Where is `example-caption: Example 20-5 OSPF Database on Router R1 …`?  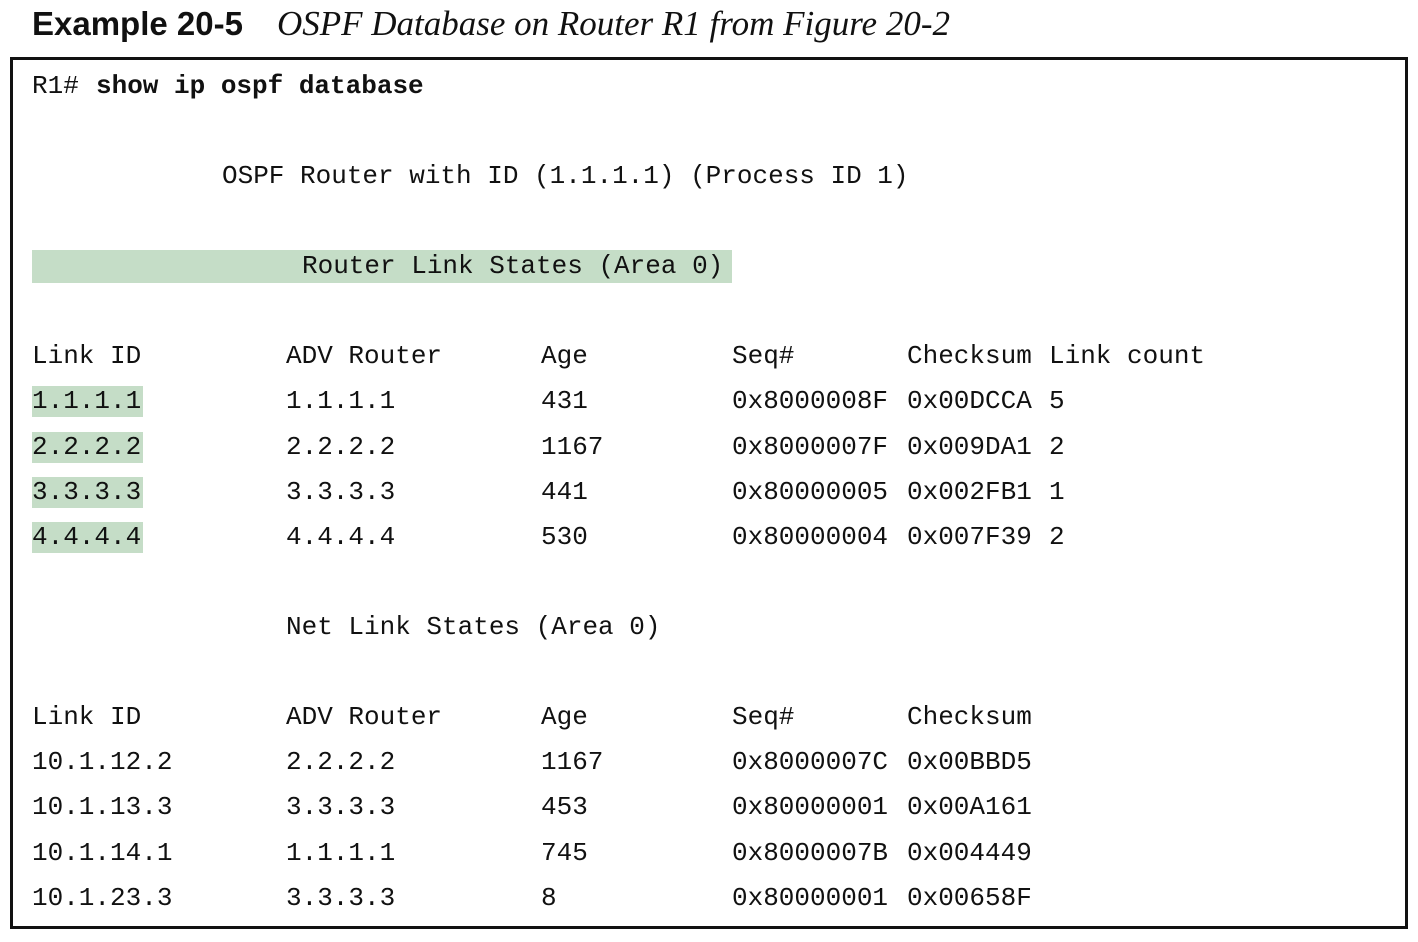
example-caption: Example 20-5 OSPF Database on Router R1 … is located at coordinates (491, 27).